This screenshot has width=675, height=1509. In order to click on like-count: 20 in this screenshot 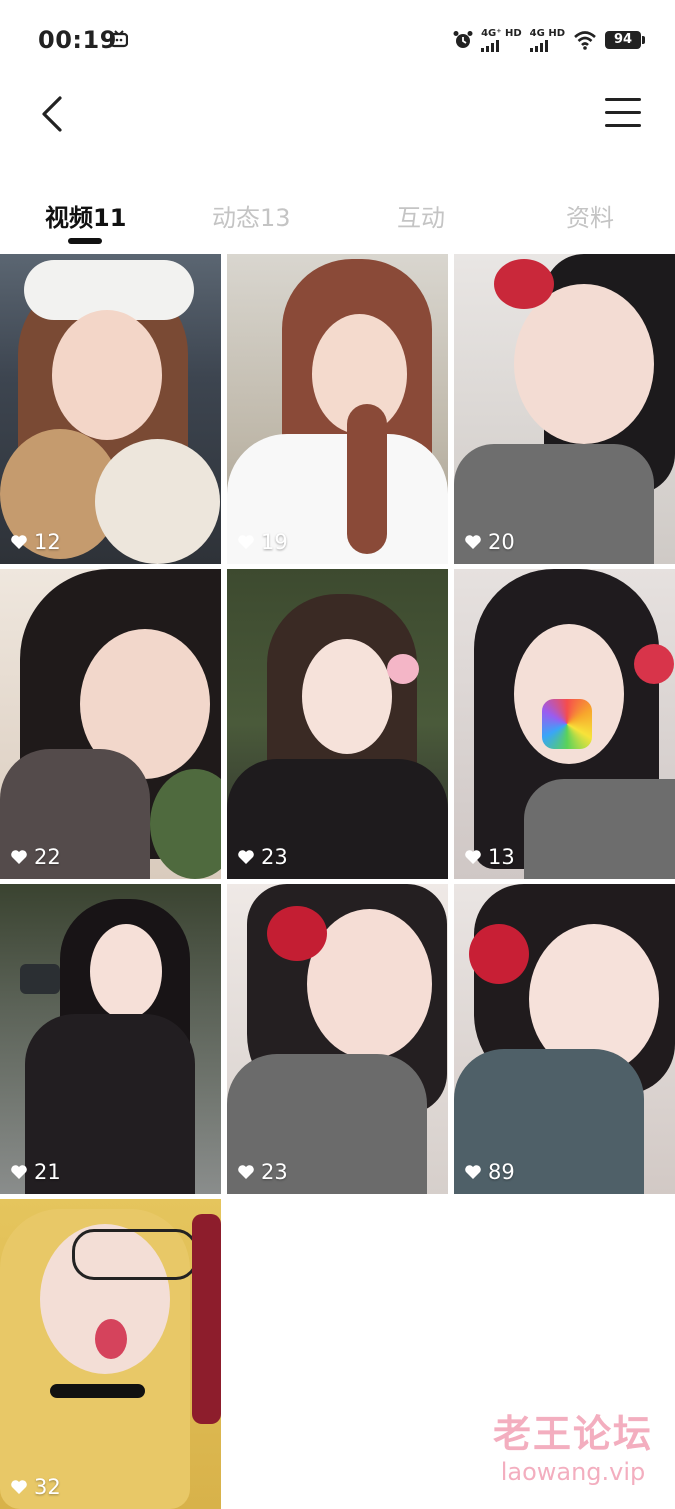, I will do `click(489, 542)`.